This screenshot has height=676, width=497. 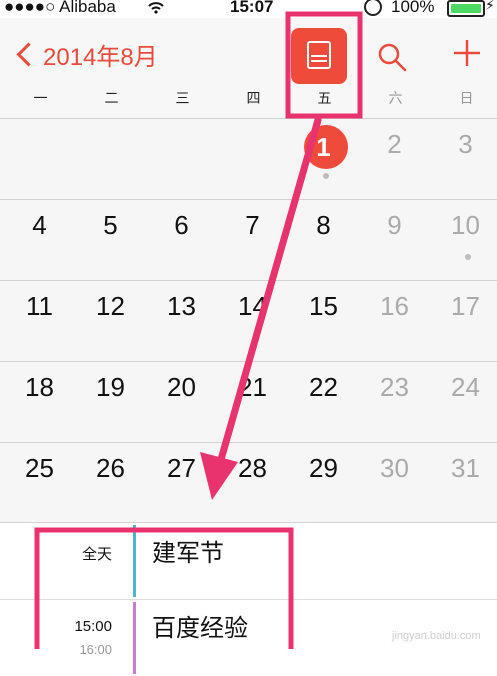 I want to click on day-number: 17, so click(x=465, y=306).